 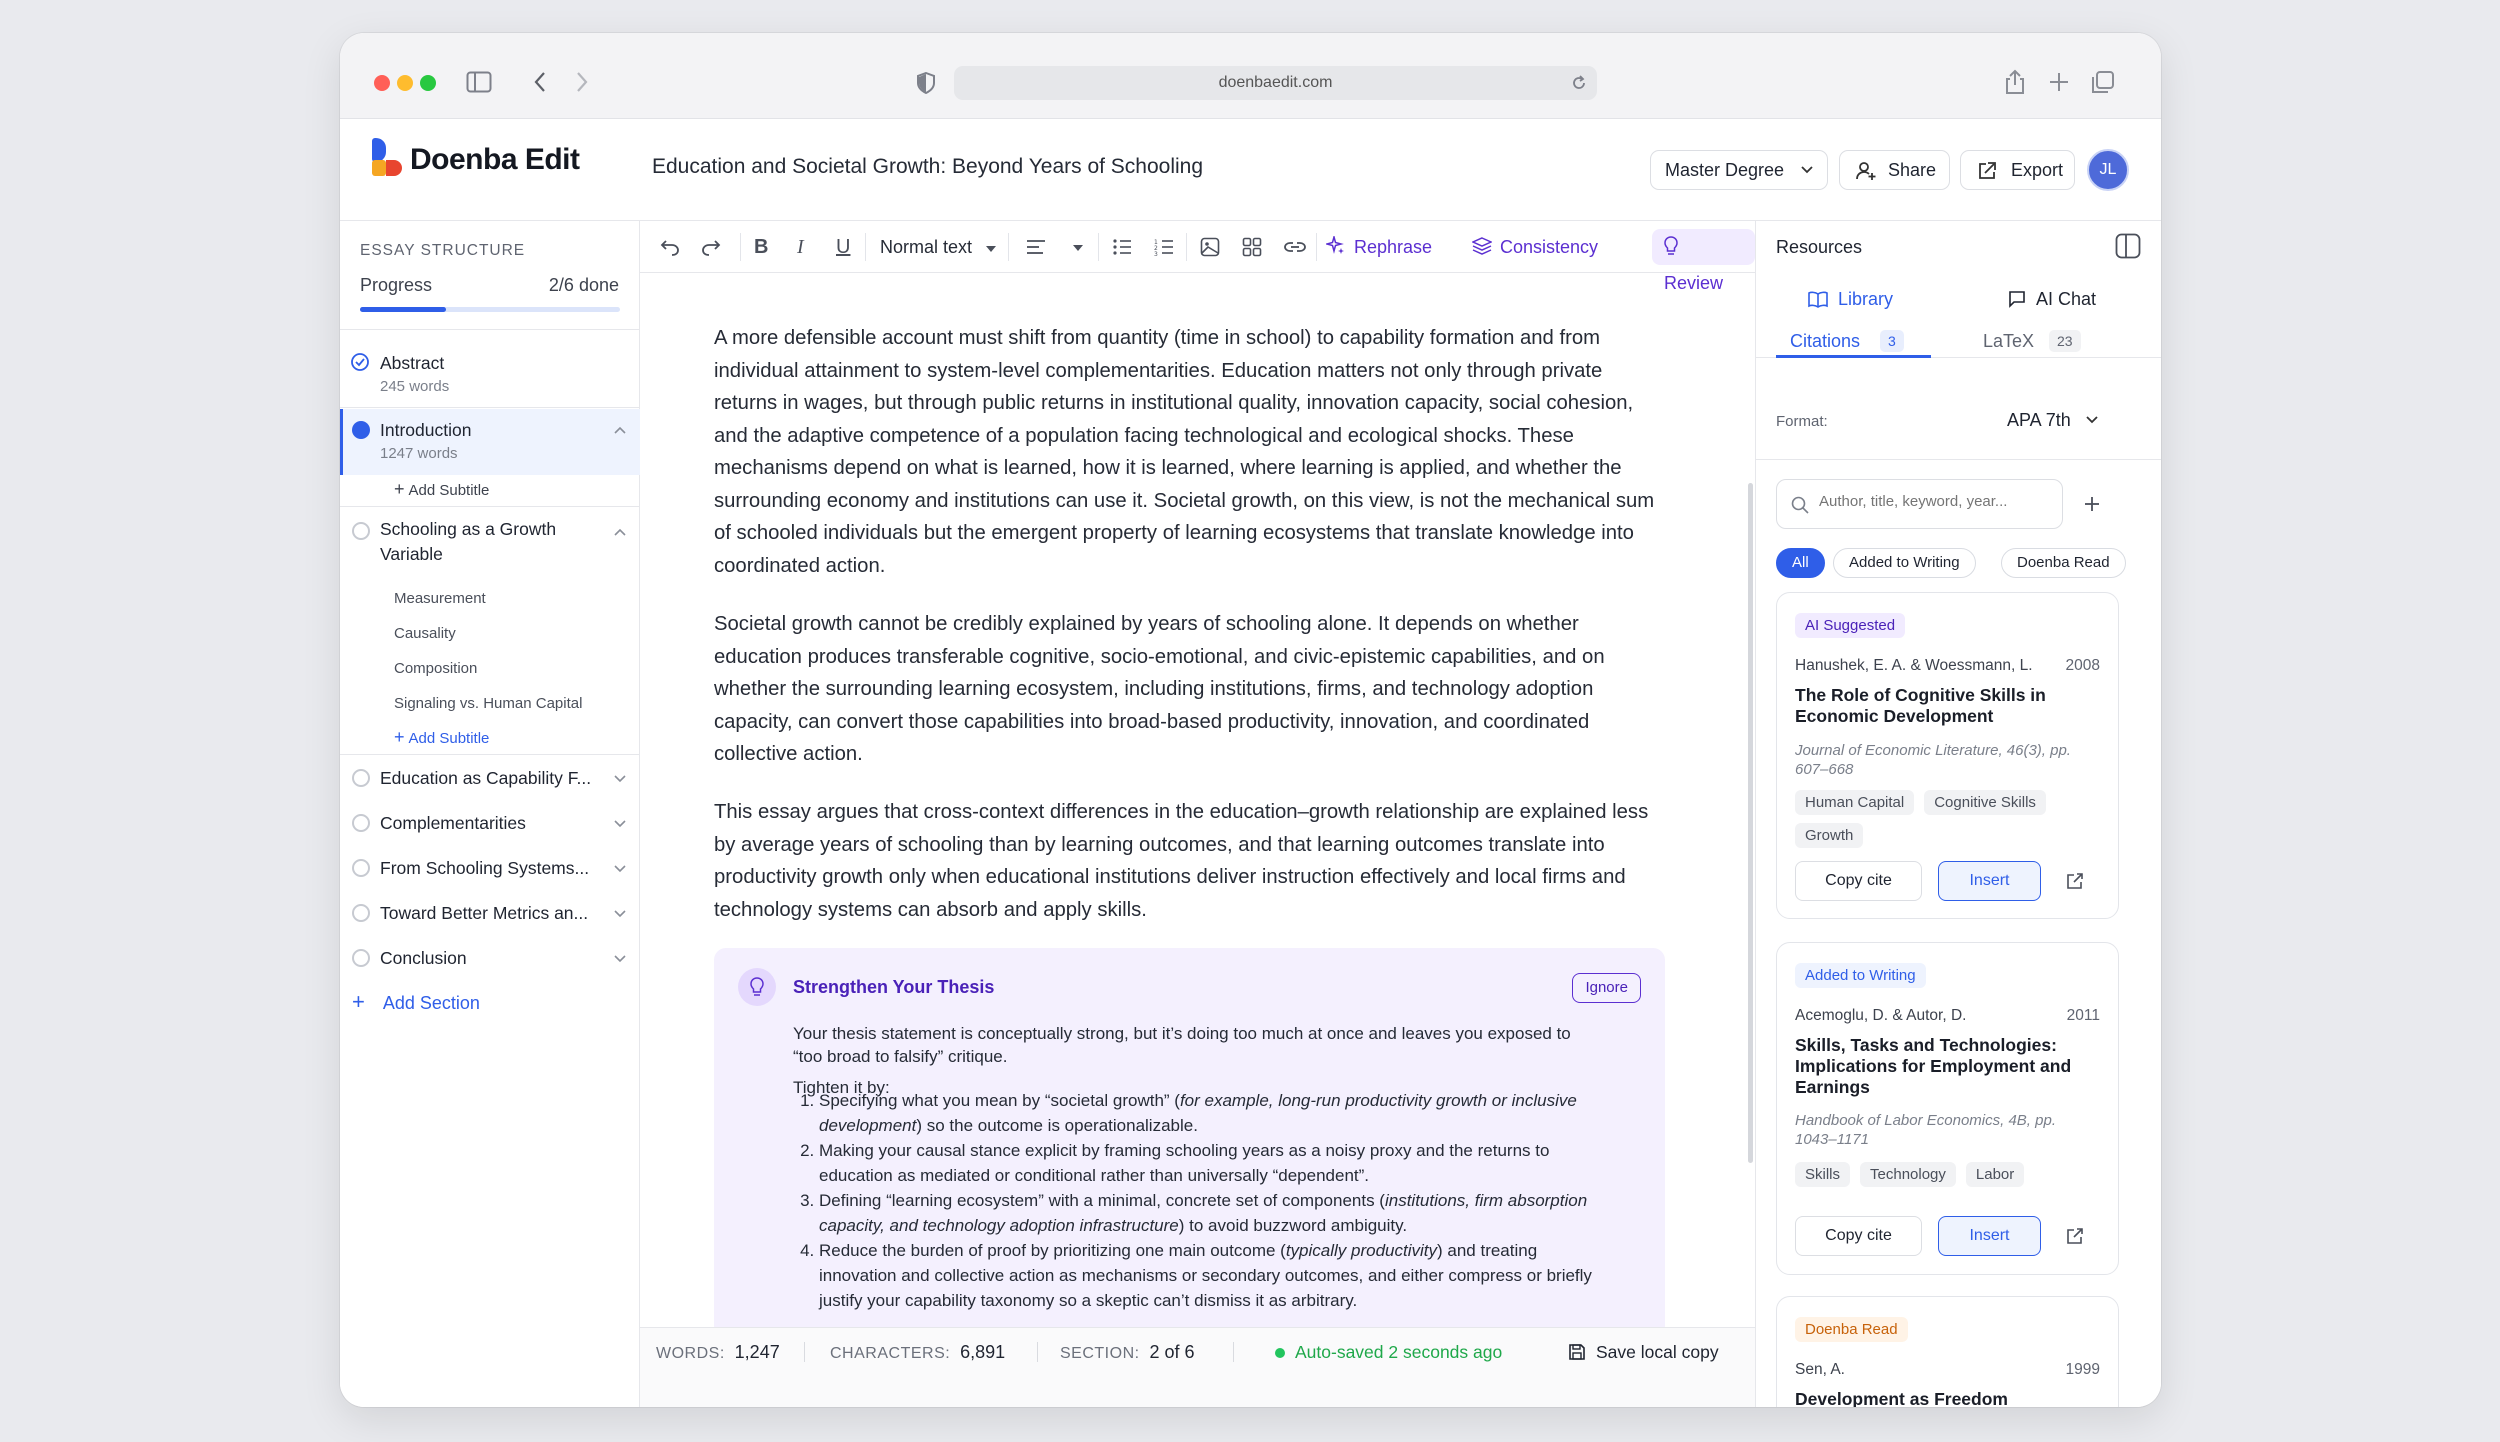 What do you see at coordinates (843, 247) in the screenshot?
I see `underline-icon: U` at bounding box center [843, 247].